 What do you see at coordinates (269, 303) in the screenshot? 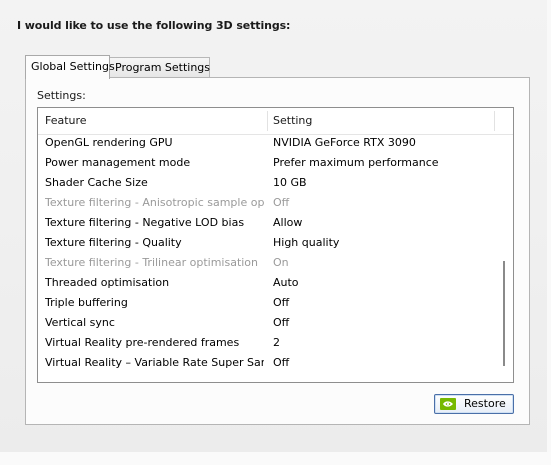
I see `settings-row: Triple buffering Off` at bounding box center [269, 303].